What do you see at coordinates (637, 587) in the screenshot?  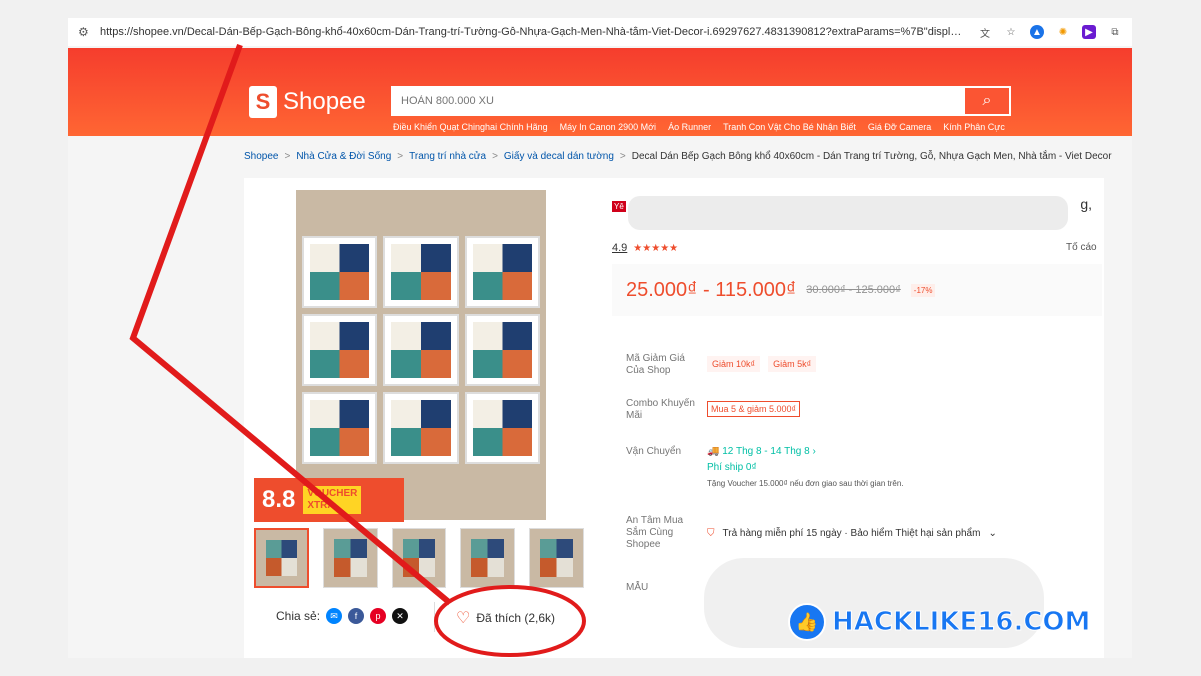 I see `variant-label: MẪU` at bounding box center [637, 587].